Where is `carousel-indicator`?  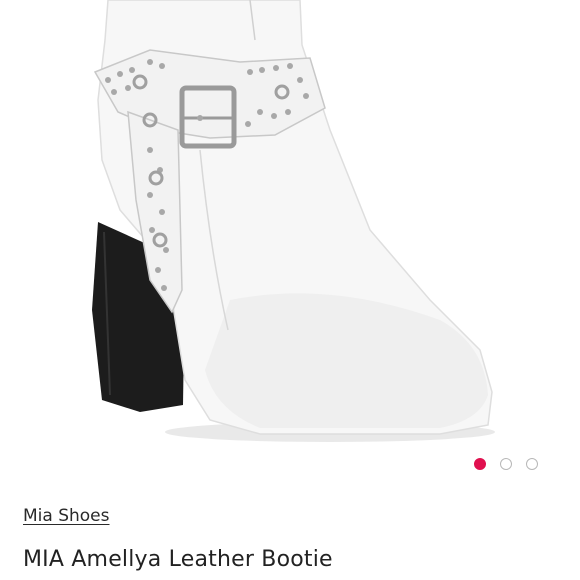 carousel-indicator is located at coordinates (506, 464).